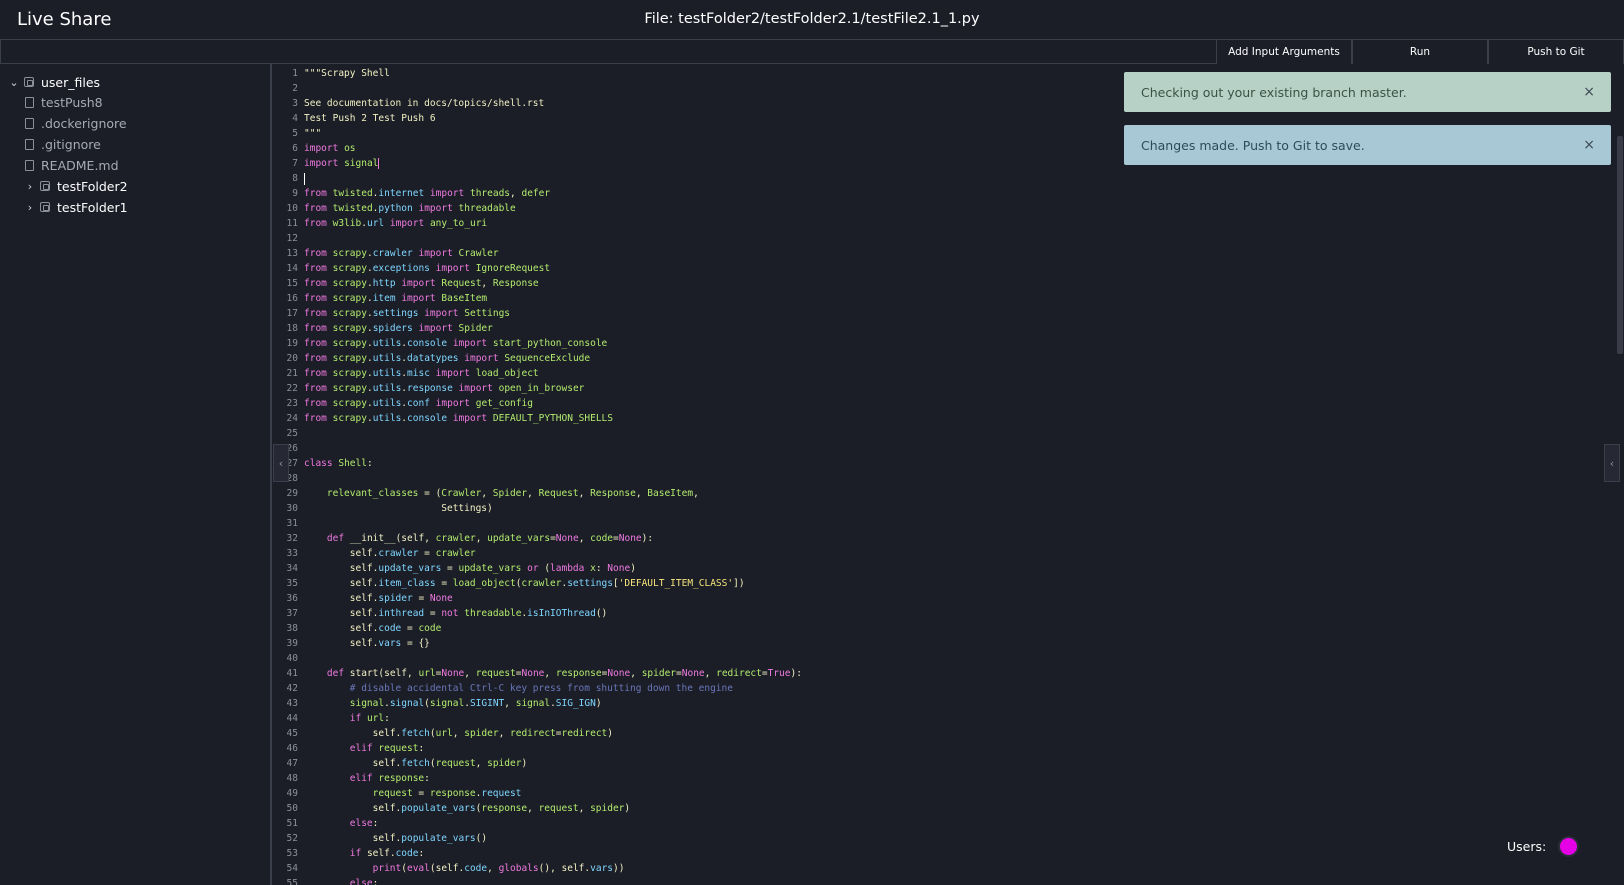 This screenshot has height=885, width=1624. Describe the element at coordinates (341, 880) in the screenshot. I see `line-text: else:` at that location.